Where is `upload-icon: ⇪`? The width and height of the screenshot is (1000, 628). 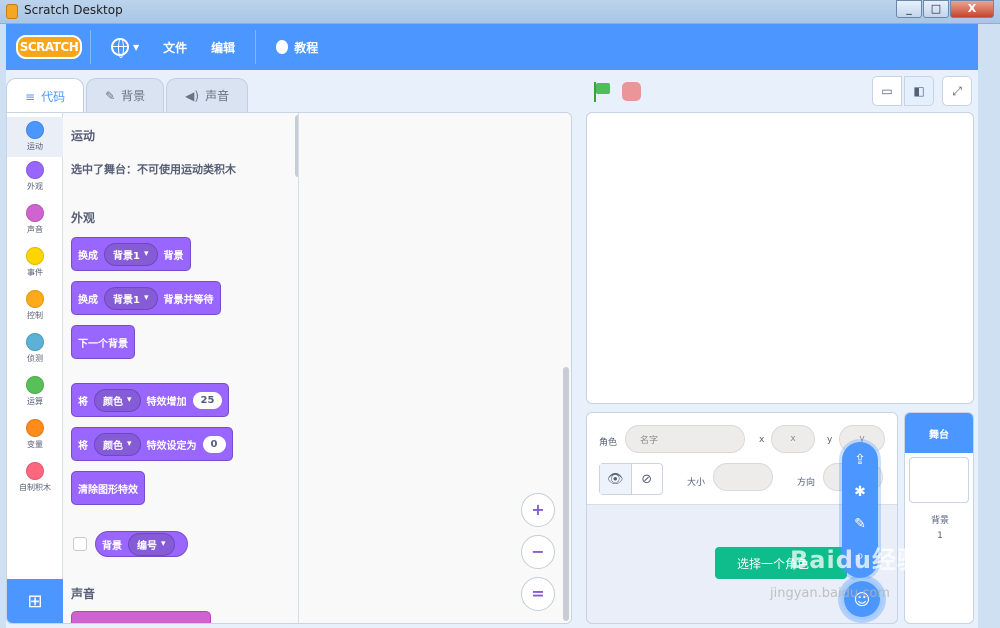
upload-icon: ⇪ is located at coordinates (860, 460).